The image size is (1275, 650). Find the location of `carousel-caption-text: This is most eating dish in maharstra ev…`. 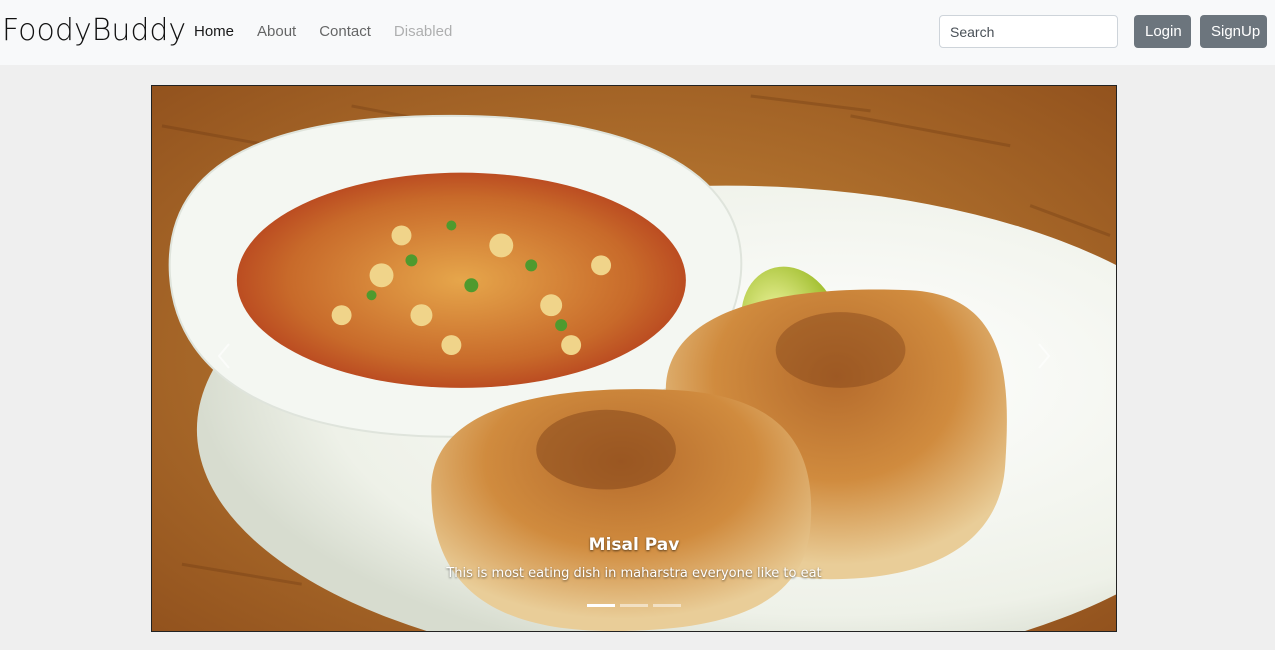

carousel-caption-text: This is most eating dish in maharstra ev… is located at coordinates (634, 573).